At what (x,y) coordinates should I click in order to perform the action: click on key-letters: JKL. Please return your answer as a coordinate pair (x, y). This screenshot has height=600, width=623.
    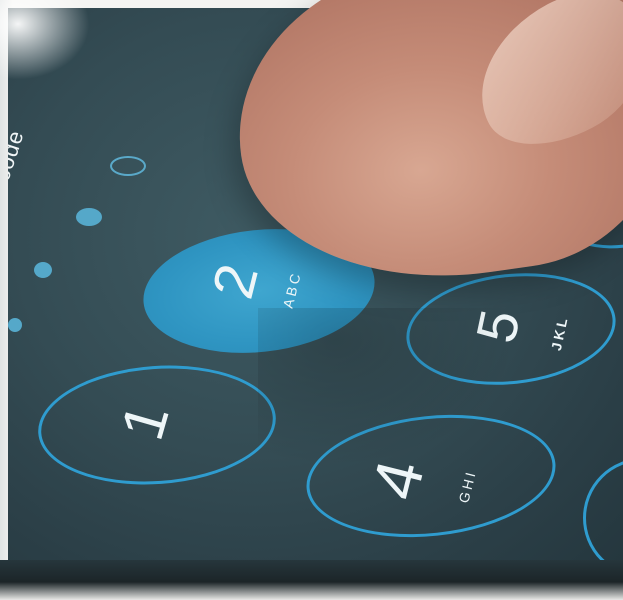
    Looking at the image, I should click on (559, 332).